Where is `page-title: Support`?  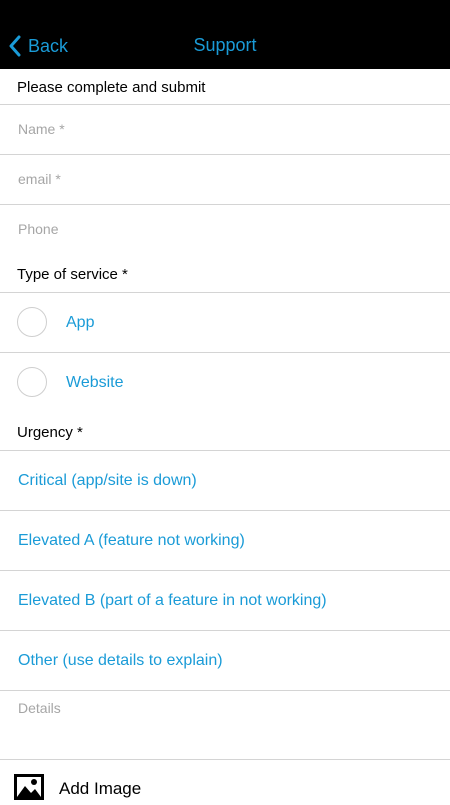 page-title: Support is located at coordinates (225, 45).